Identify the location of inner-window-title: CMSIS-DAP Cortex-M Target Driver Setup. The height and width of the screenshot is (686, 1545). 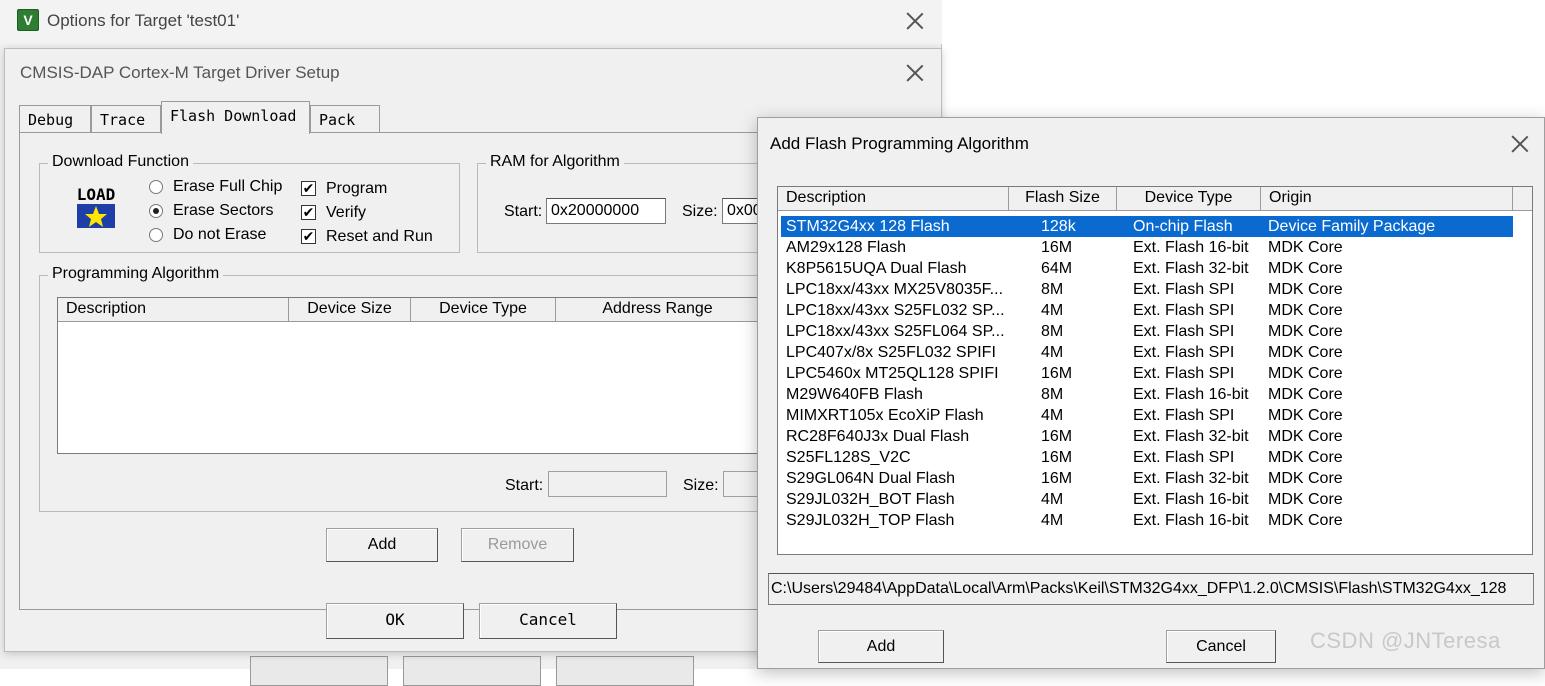
(180, 72).